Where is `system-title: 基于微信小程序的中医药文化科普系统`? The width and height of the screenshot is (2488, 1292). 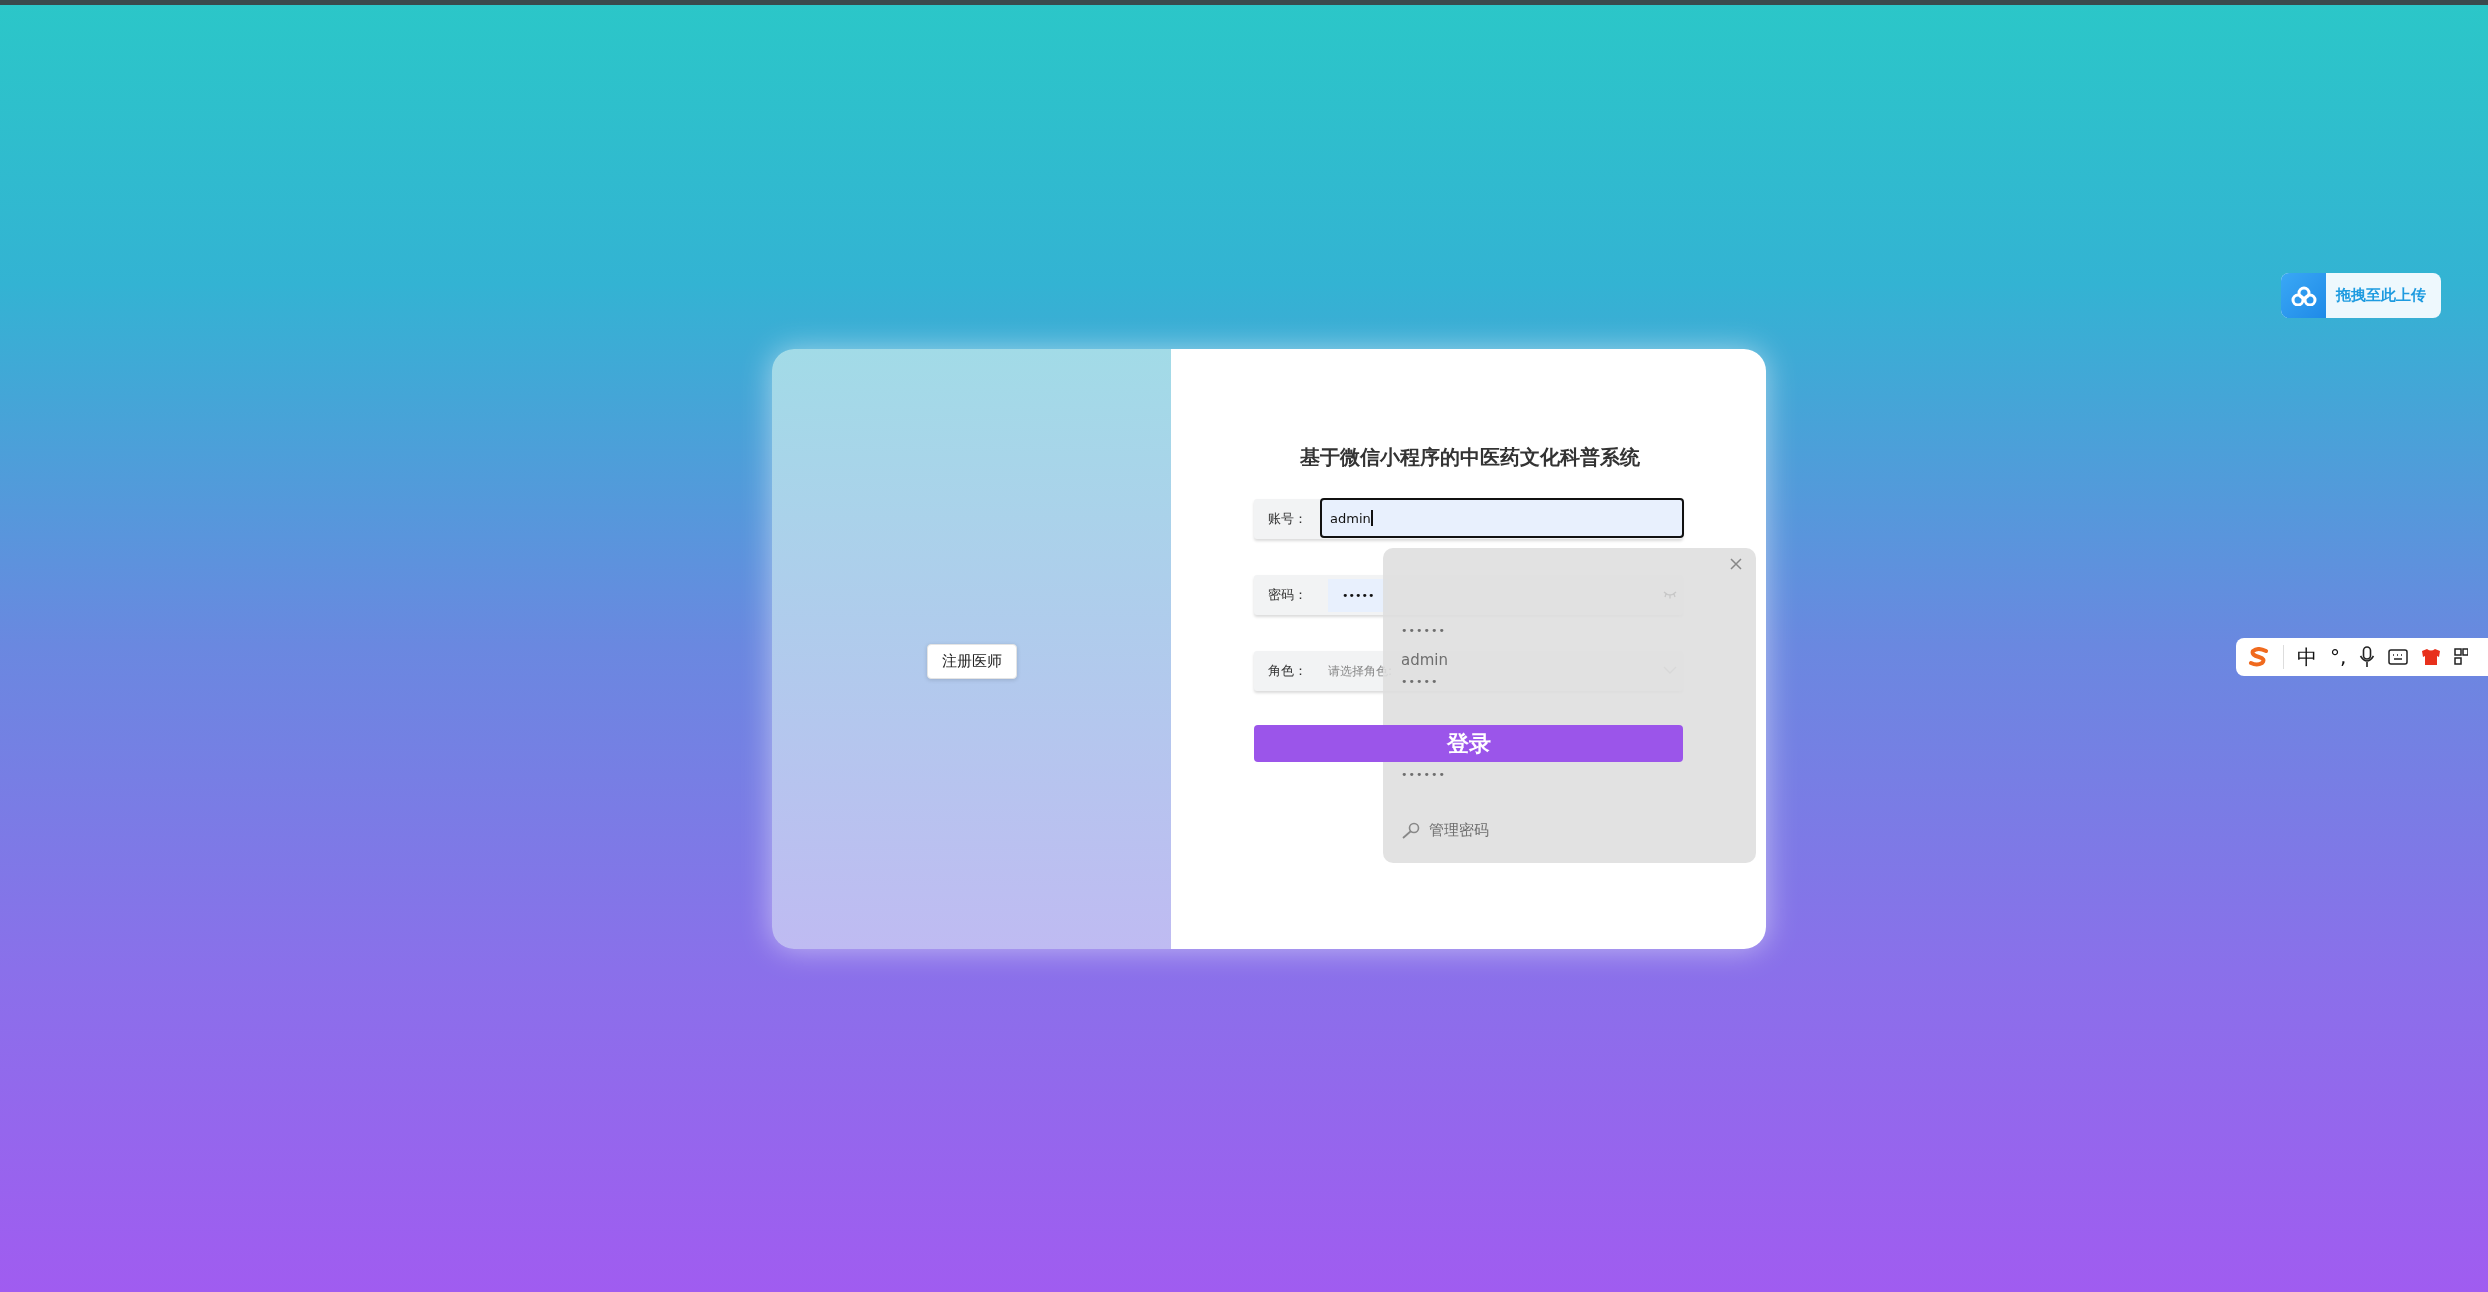
system-title: 基于微信小程序的中医药文化科普系统 is located at coordinates (1470, 457).